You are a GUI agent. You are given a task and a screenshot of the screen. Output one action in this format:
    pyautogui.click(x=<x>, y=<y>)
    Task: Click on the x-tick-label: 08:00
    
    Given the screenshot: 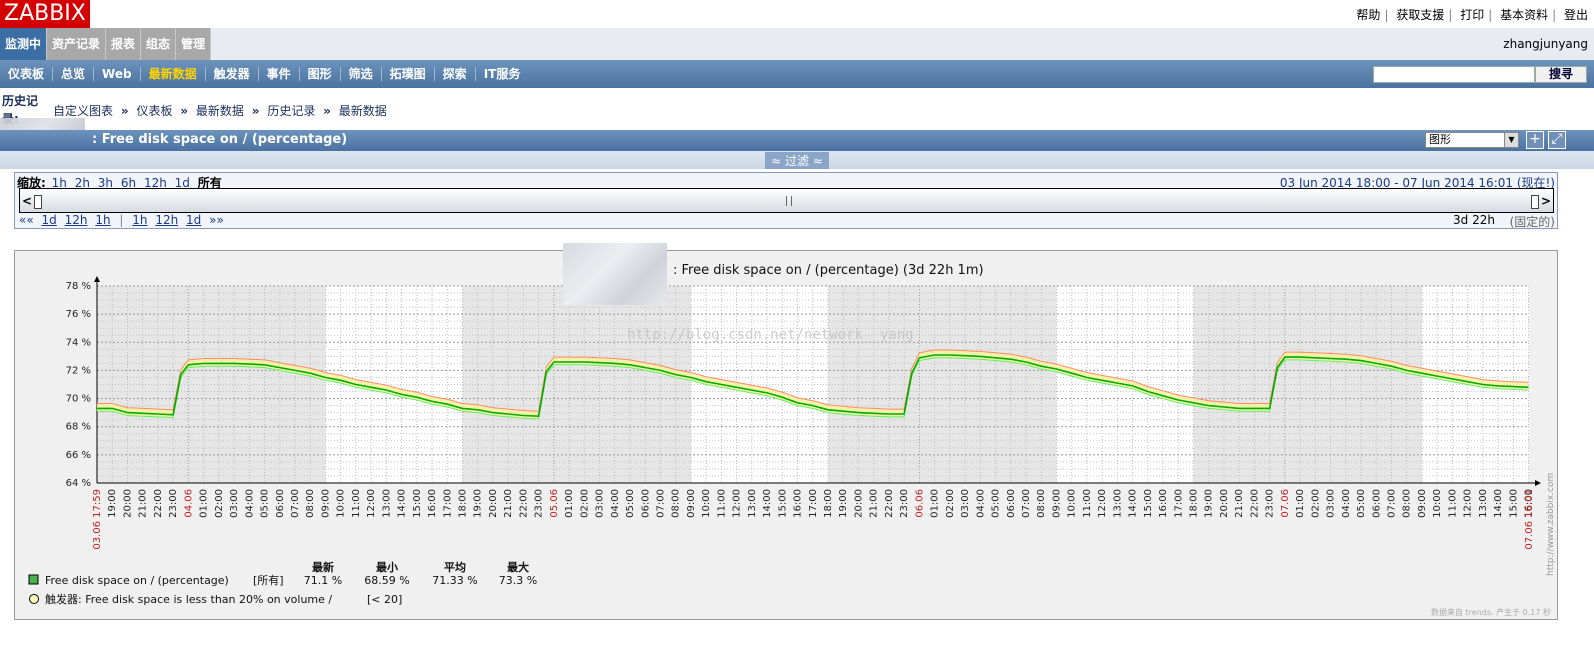 What is the action you would take?
    pyautogui.click(x=1407, y=503)
    